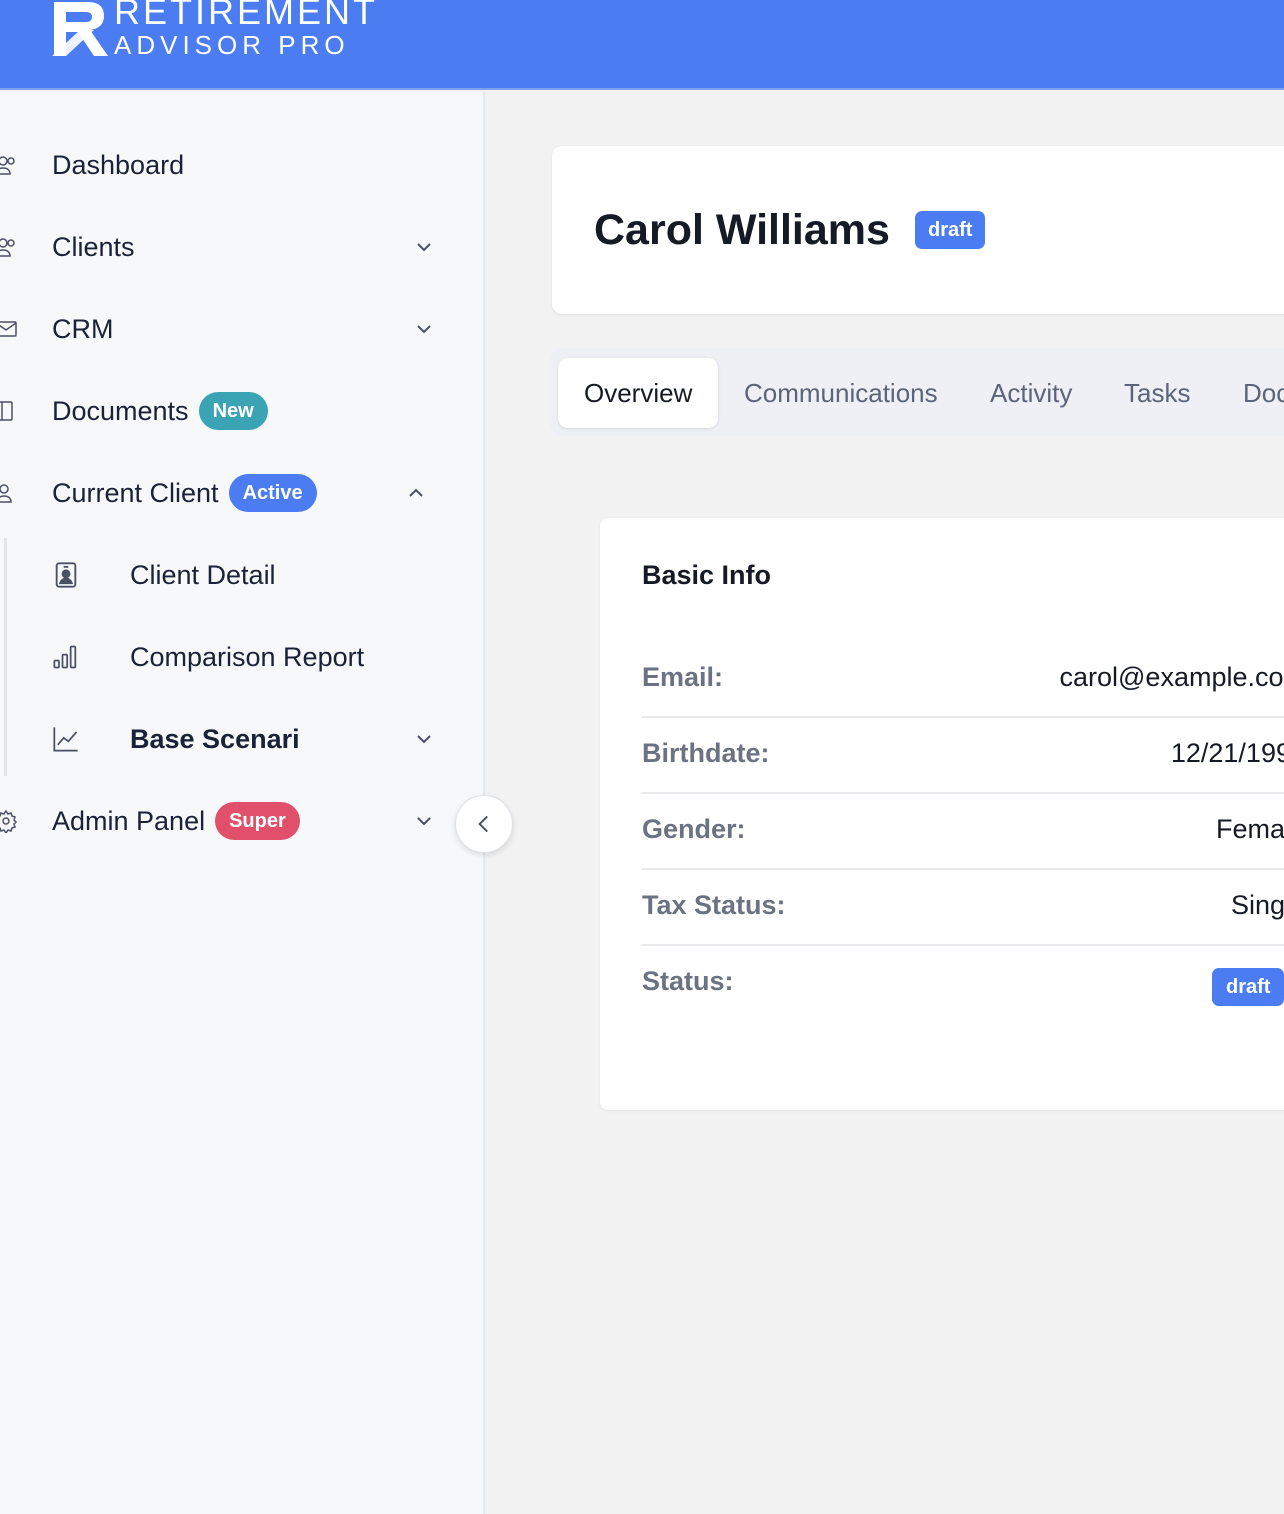 This screenshot has width=1284, height=1514. I want to click on client-name: Carol Williams, so click(742, 230).